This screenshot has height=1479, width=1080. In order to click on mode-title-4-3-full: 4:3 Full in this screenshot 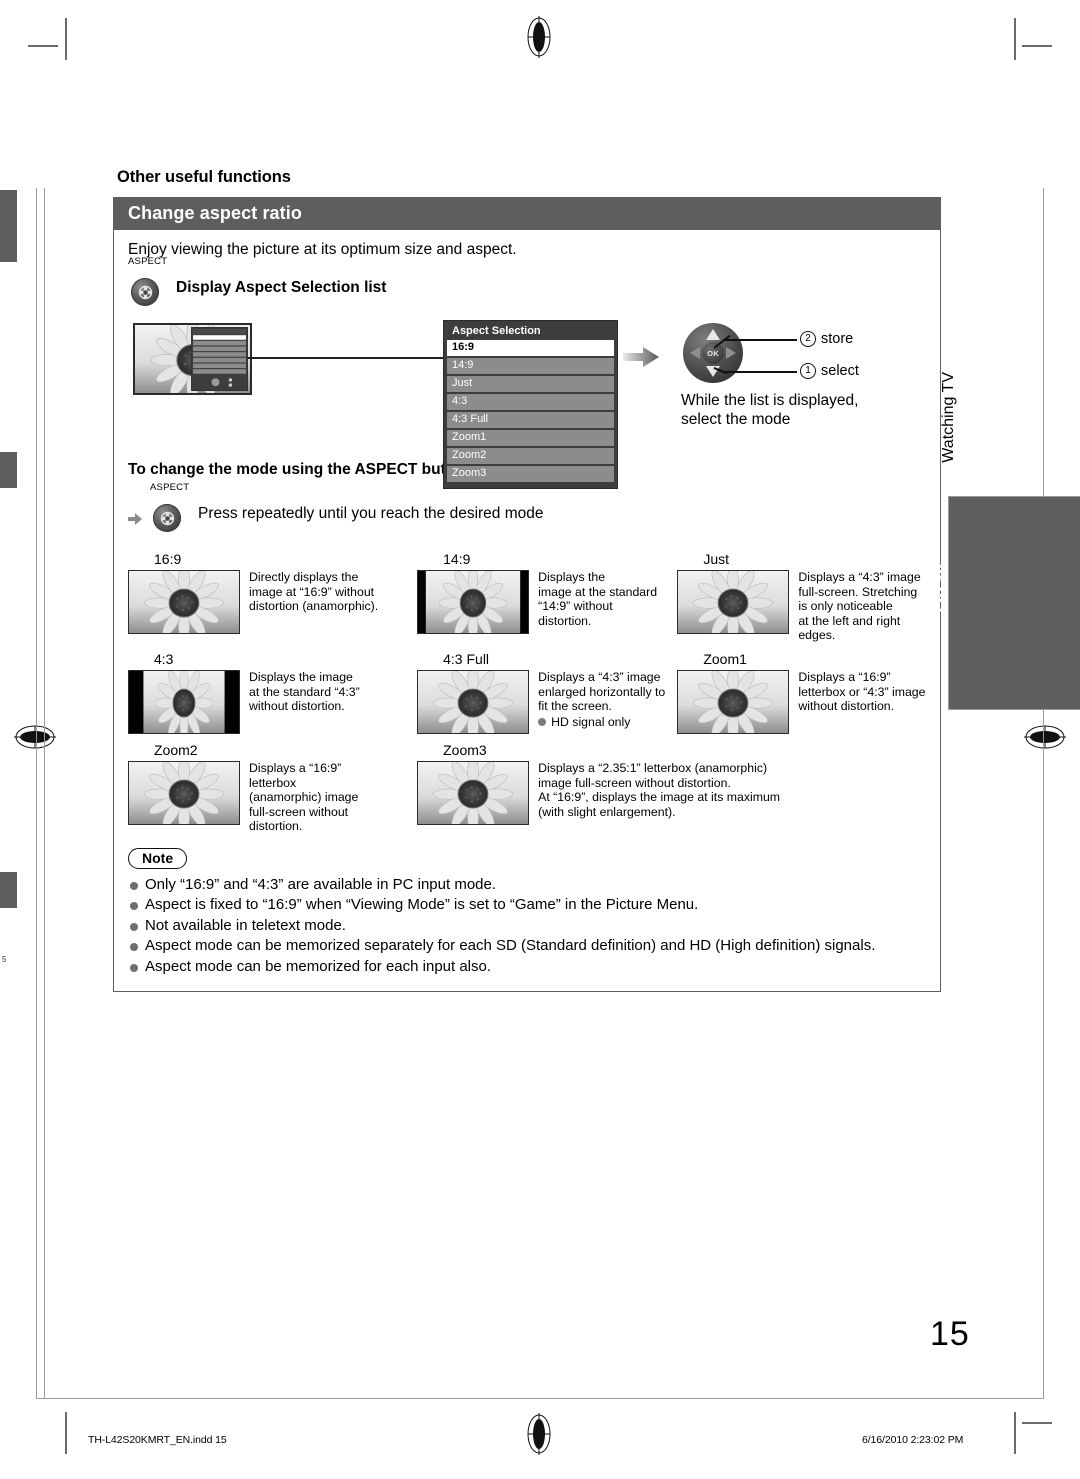, I will do `click(466, 658)`.